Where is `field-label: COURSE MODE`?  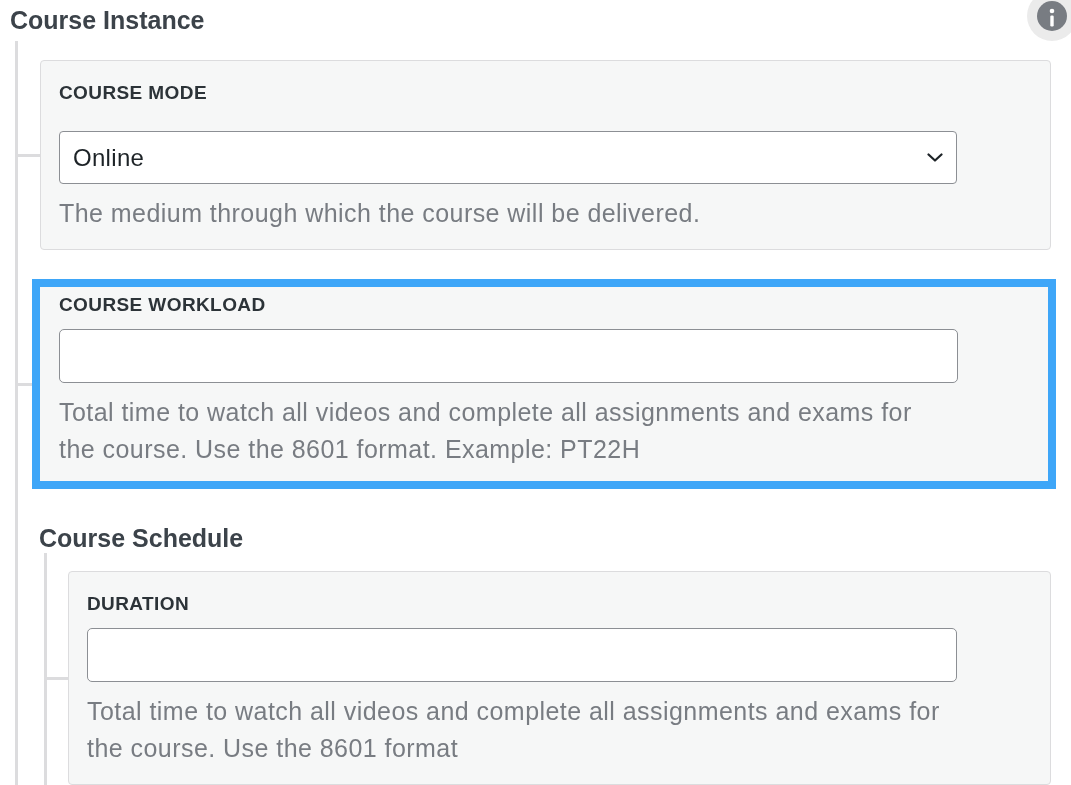 field-label: COURSE MODE is located at coordinates (133, 93).